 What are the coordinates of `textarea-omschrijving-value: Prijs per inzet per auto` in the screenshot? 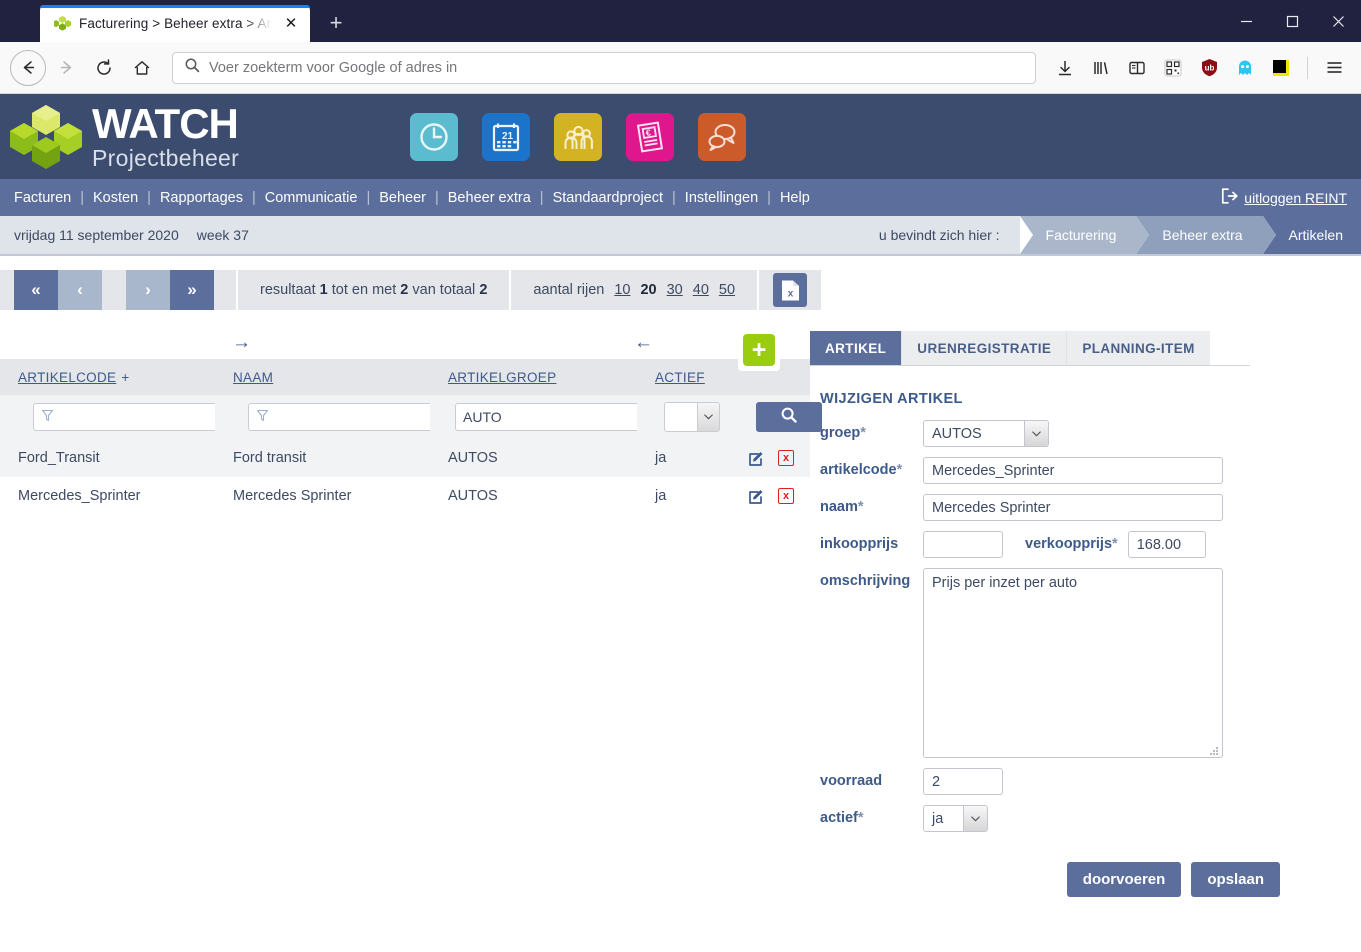 It's located at (1005, 583).